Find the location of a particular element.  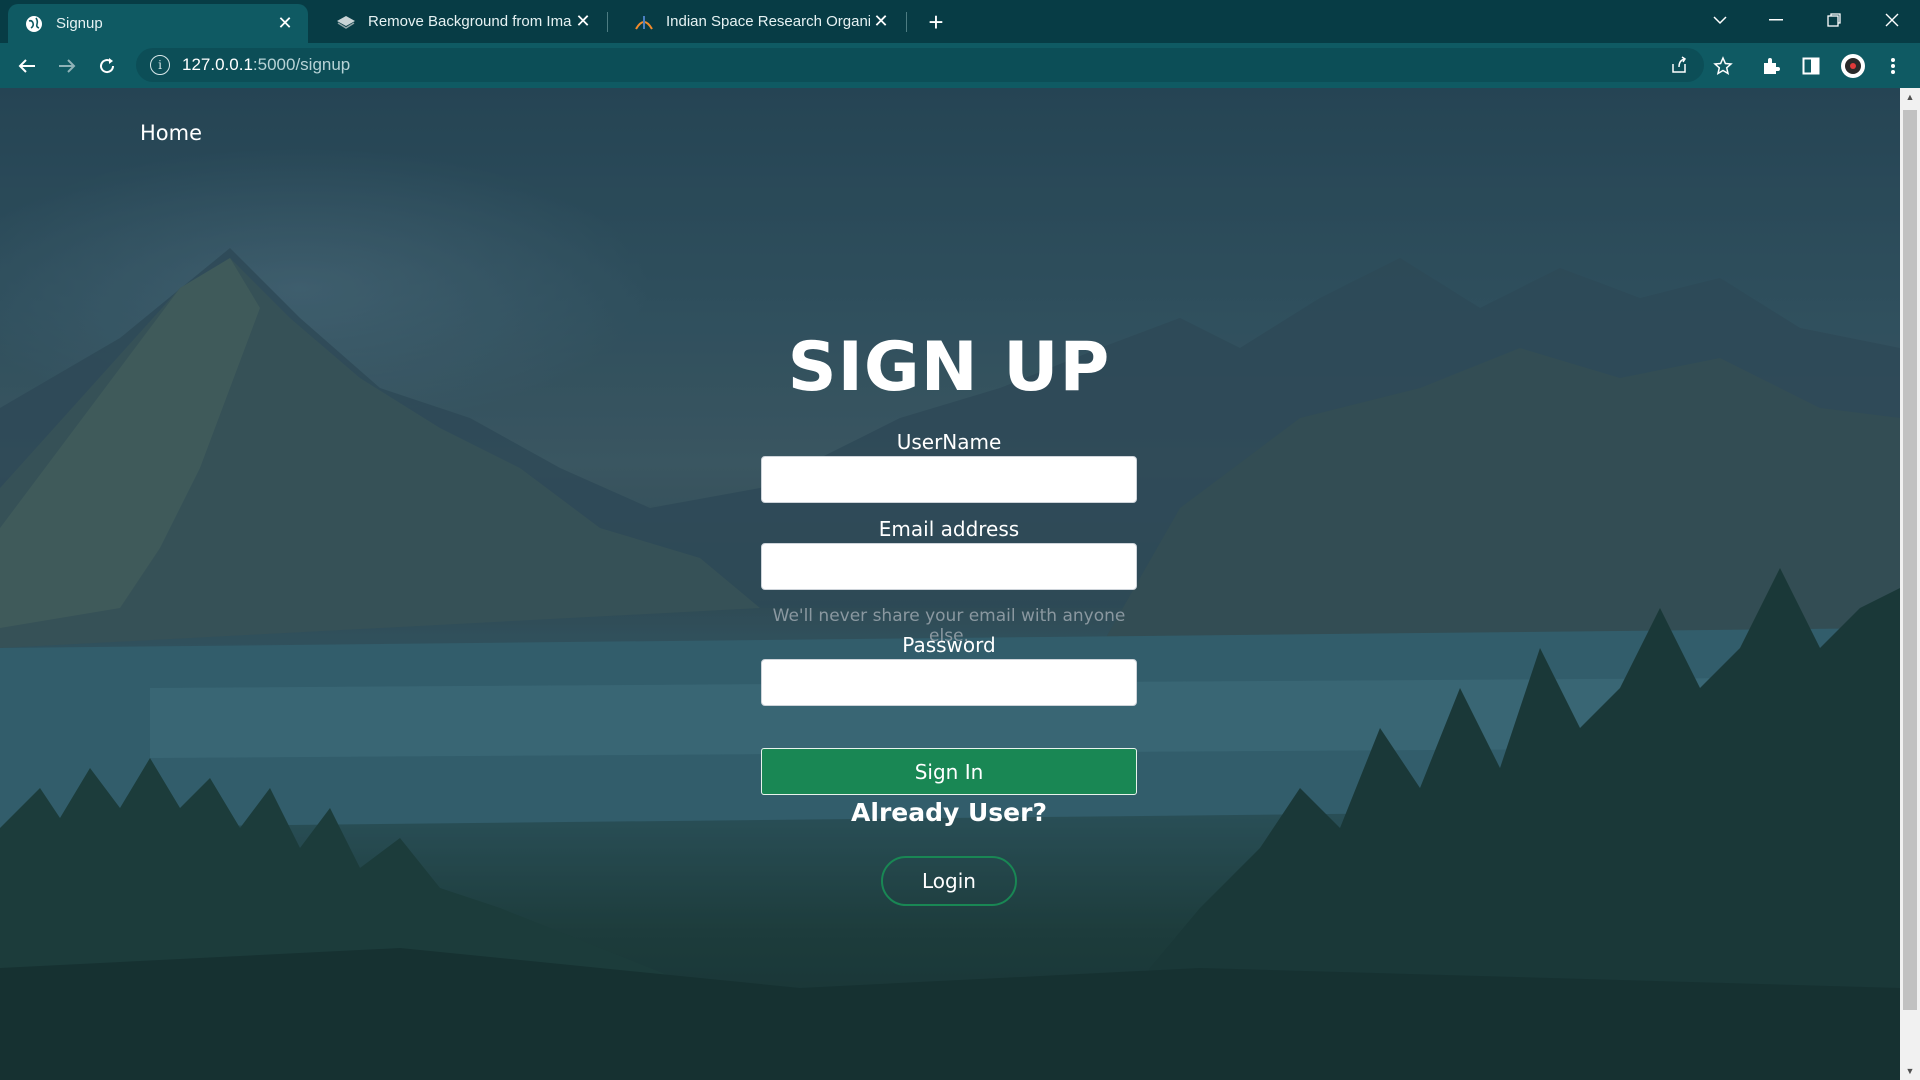

browser-toolbar: i 127.0.0.1:5000/signup is located at coordinates (960, 65).